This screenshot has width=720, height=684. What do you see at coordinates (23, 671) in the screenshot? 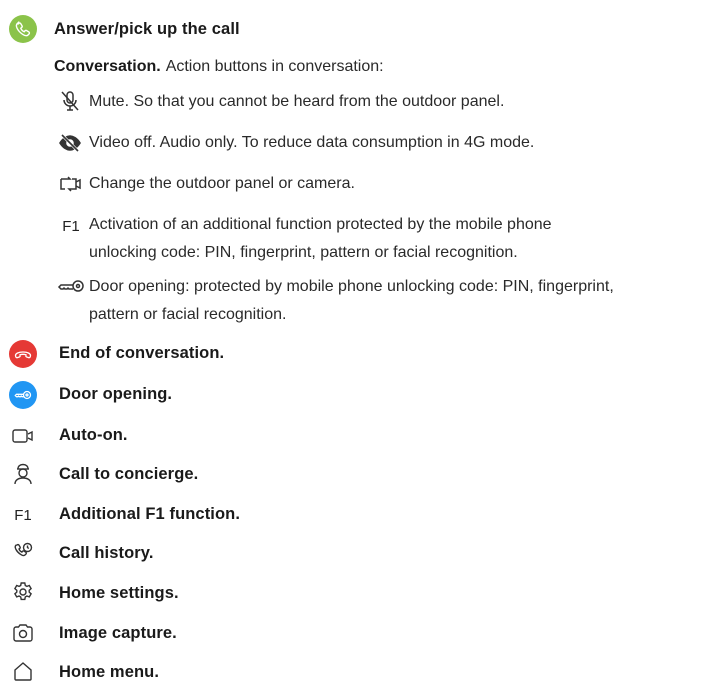
I see `home-icon` at bounding box center [23, 671].